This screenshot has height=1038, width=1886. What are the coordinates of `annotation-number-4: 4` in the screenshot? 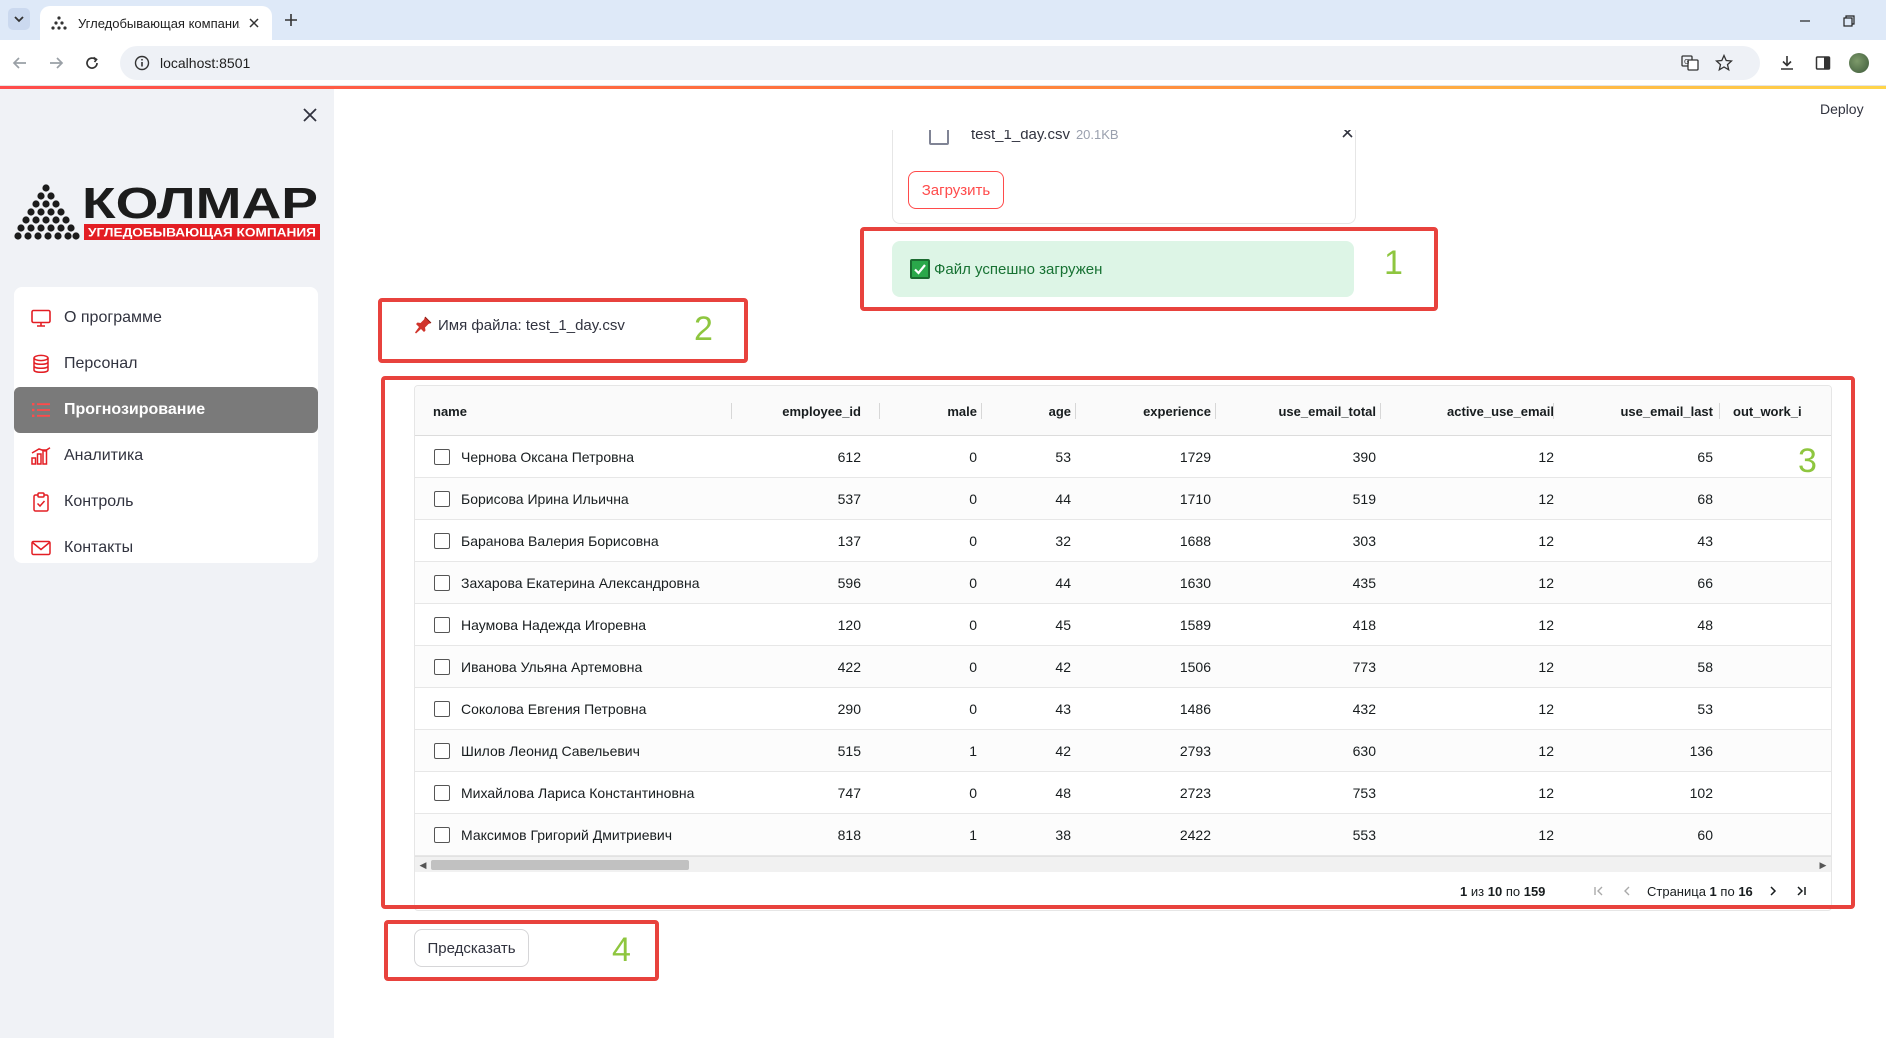 It's located at (621, 950).